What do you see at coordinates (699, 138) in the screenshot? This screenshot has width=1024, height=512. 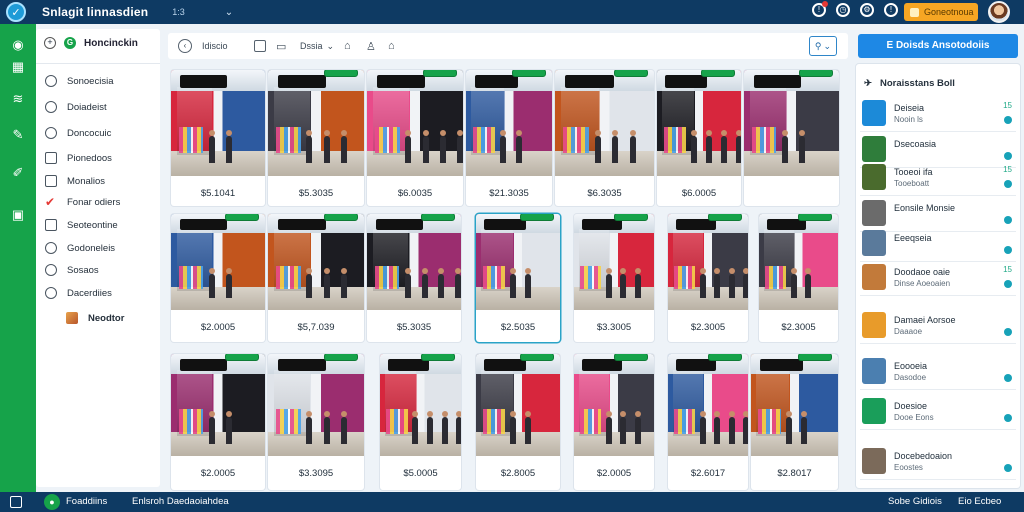 I see `product-card: $6.0005` at bounding box center [699, 138].